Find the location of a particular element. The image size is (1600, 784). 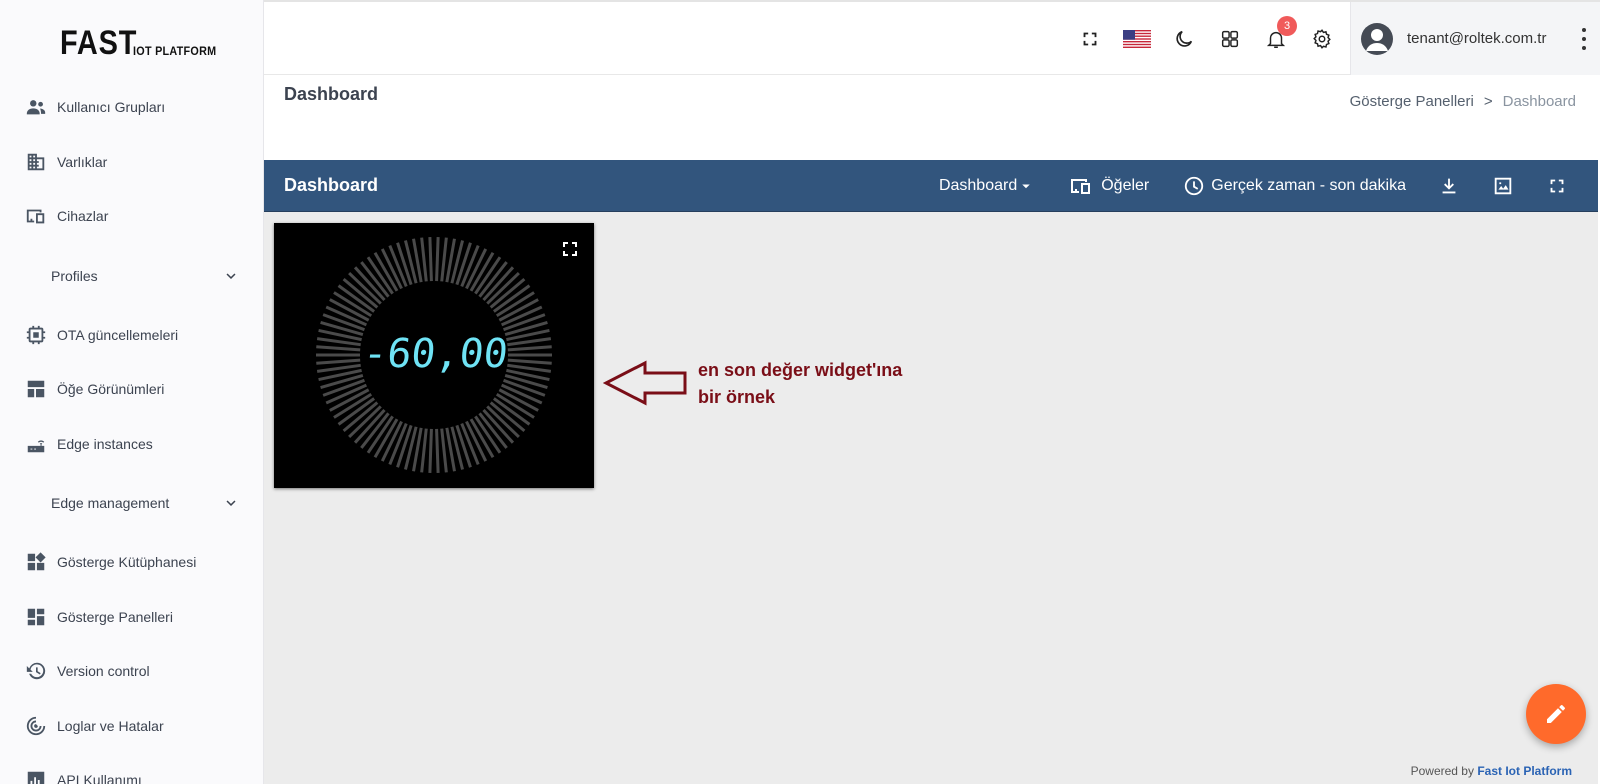

breadcrumb-parent: Gösterge Panelleri is located at coordinates (1412, 101).